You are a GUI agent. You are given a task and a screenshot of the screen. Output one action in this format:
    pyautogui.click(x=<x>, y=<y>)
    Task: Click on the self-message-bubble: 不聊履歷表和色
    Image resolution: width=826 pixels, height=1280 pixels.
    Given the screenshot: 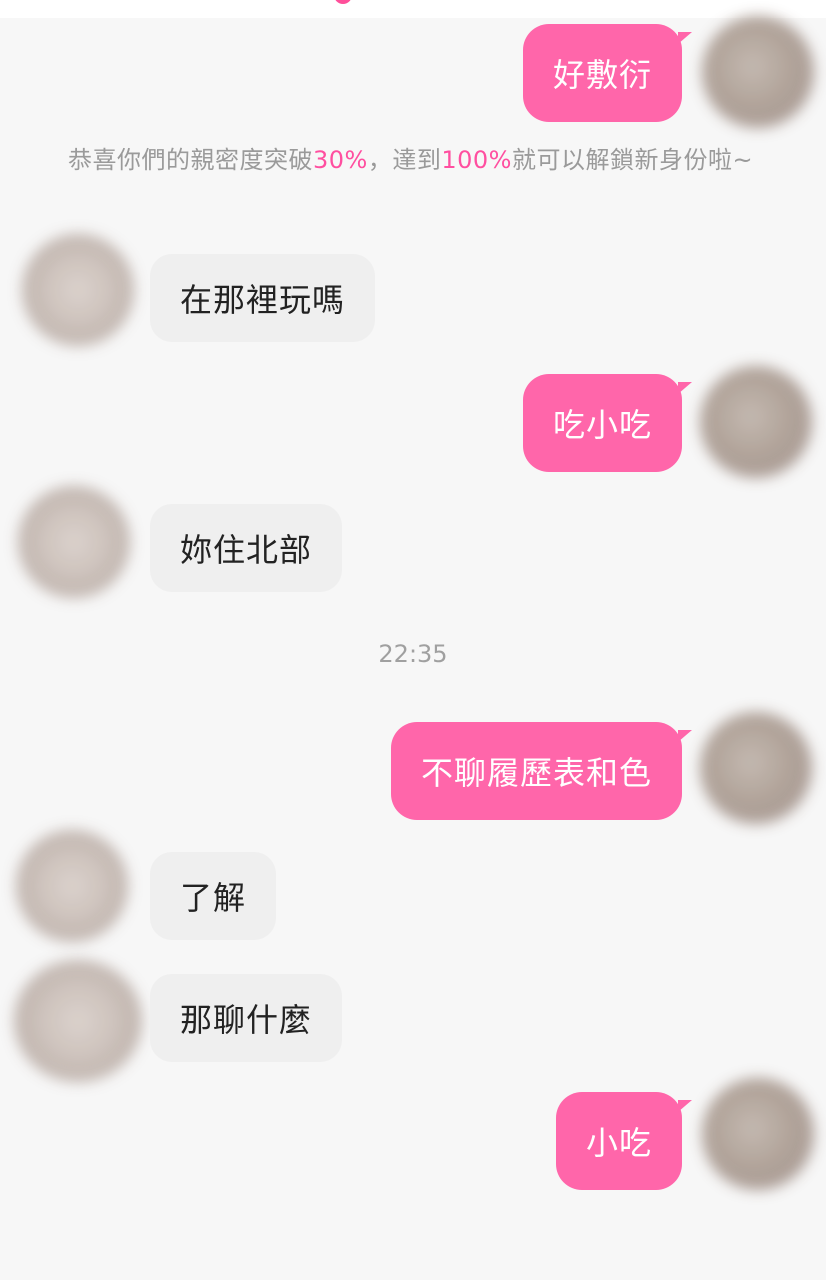 What is the action you would take?
    pyautogui.click(x=541, y=771)
    